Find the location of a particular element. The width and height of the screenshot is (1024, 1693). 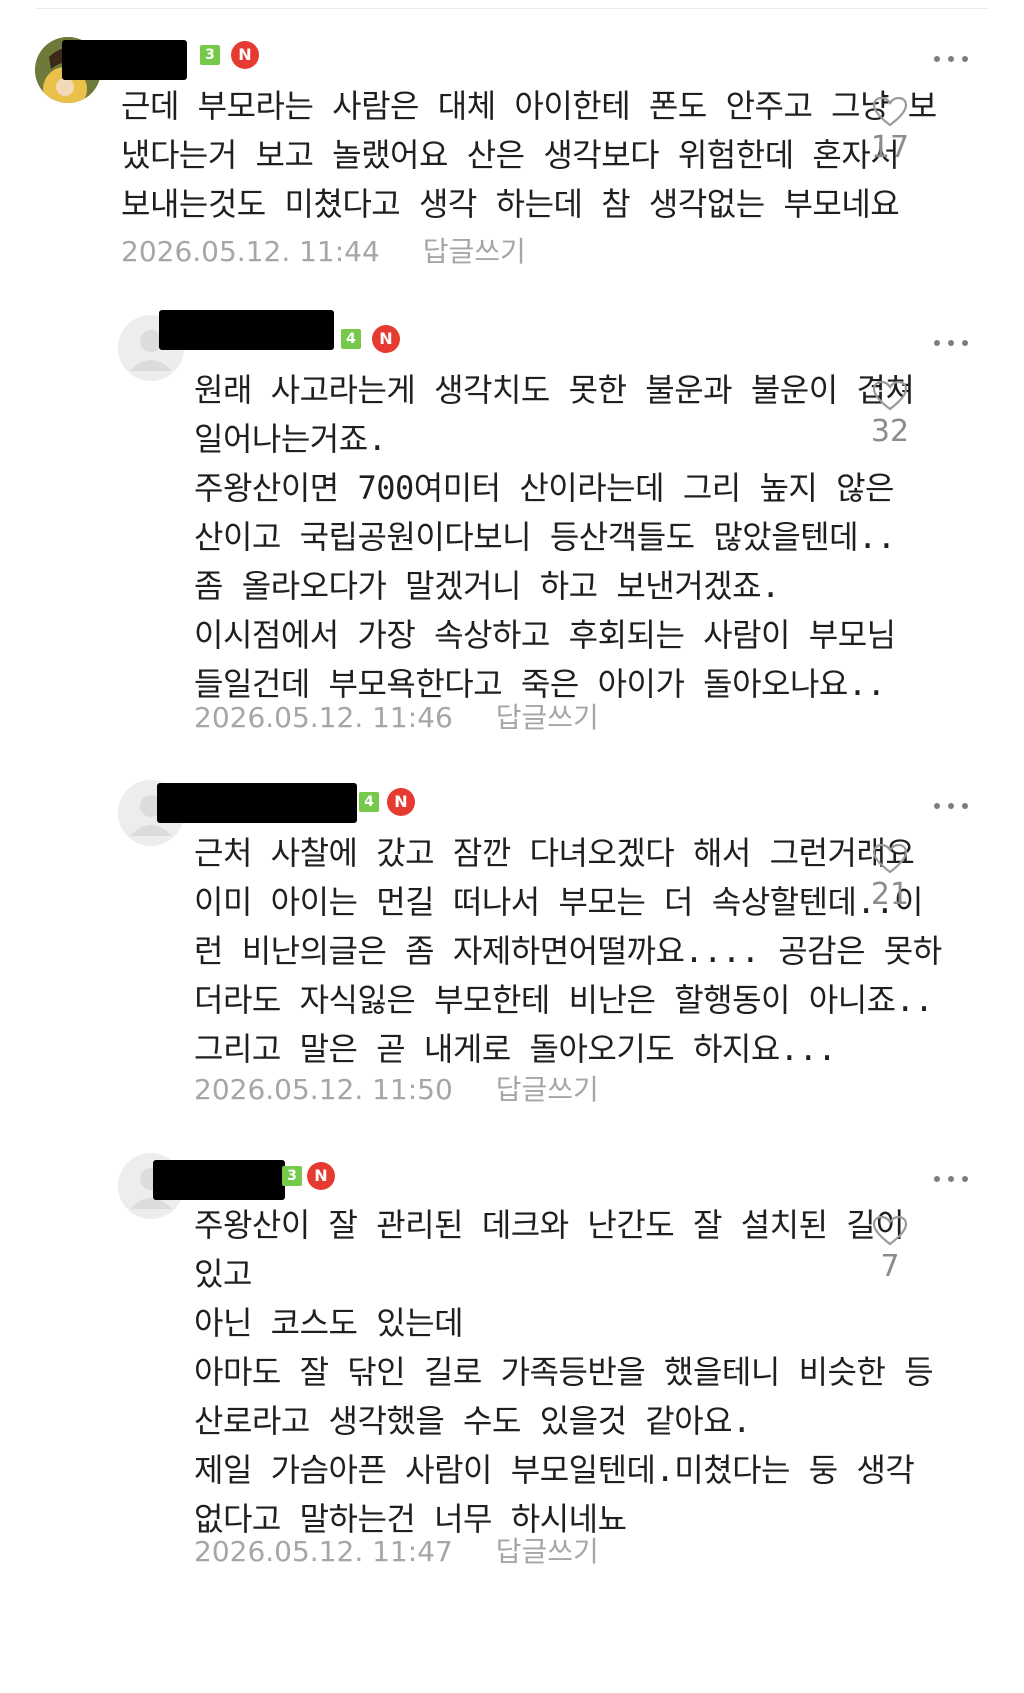

top-divider is located at coordinates (512, 8).